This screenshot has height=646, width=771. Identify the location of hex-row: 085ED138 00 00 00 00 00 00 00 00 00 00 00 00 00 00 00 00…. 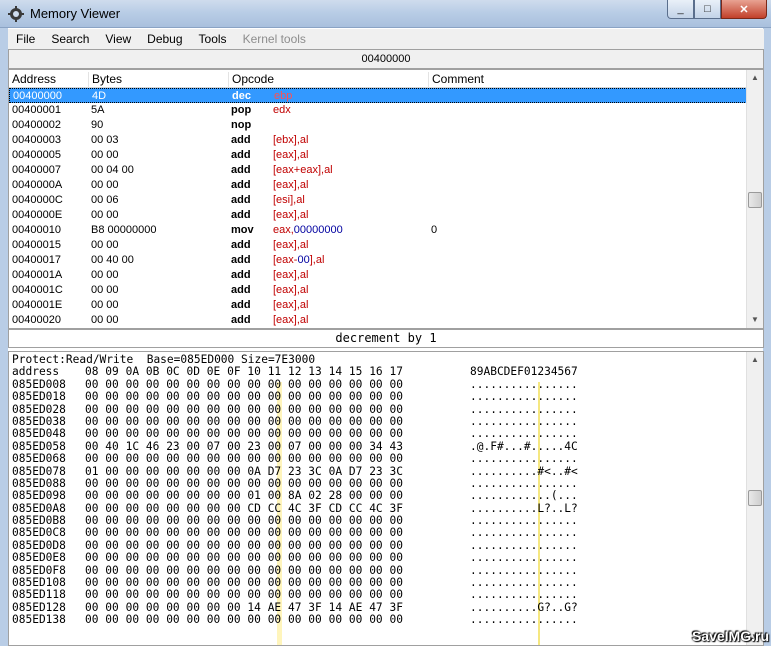
(378, 619).